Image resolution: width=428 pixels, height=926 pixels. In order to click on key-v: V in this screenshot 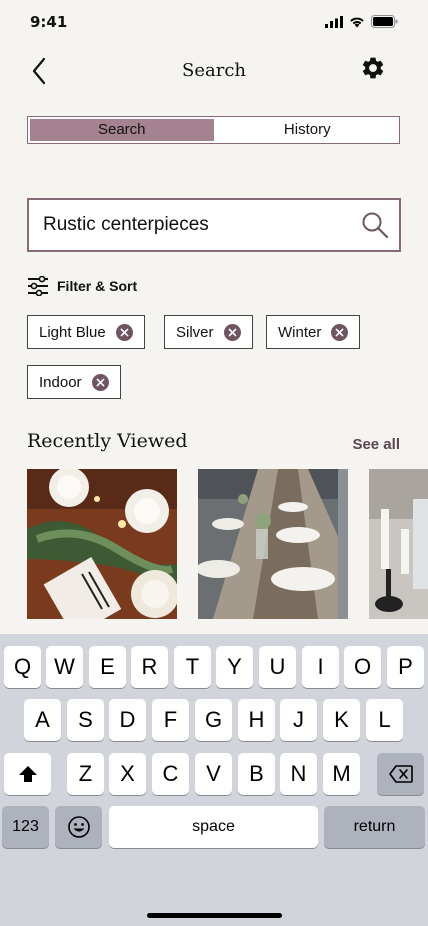, I will do `click(213, 774)`.